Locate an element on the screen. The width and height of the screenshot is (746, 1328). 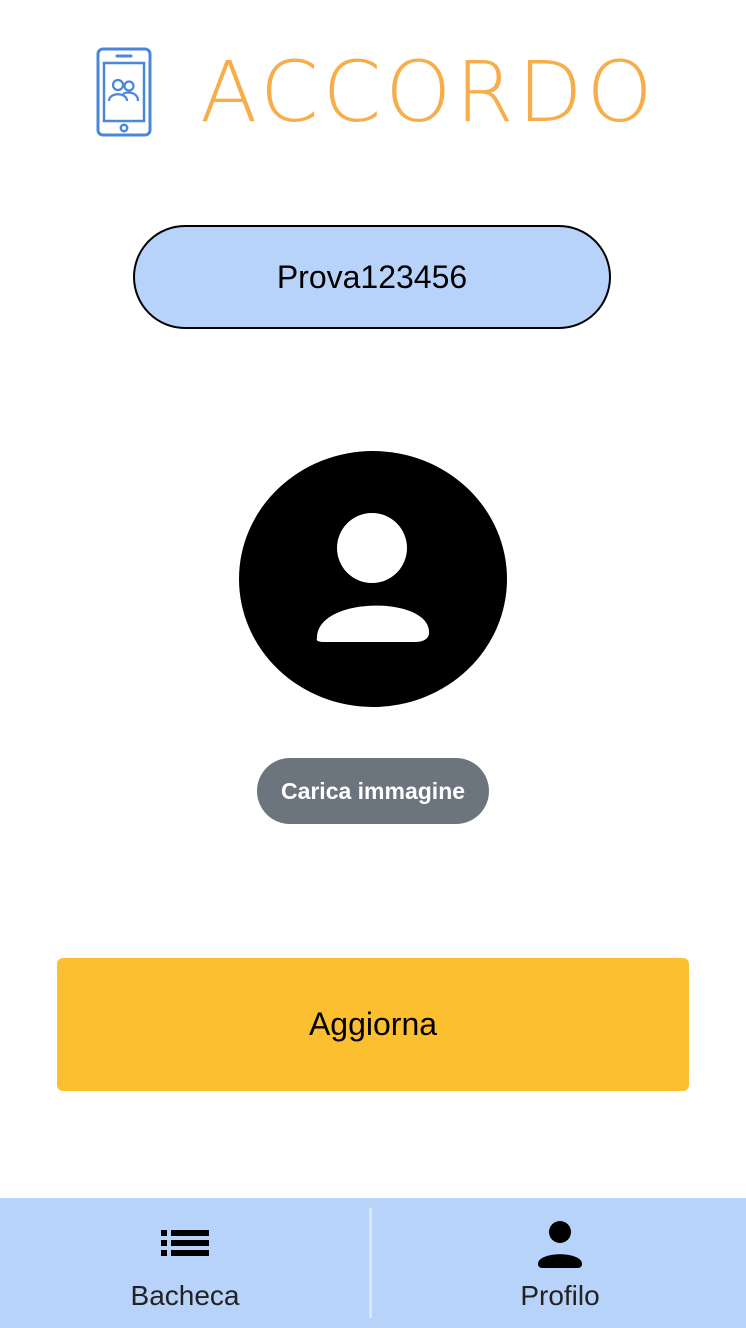
app-header: ACCORDO is located at coordinates (373, 92).